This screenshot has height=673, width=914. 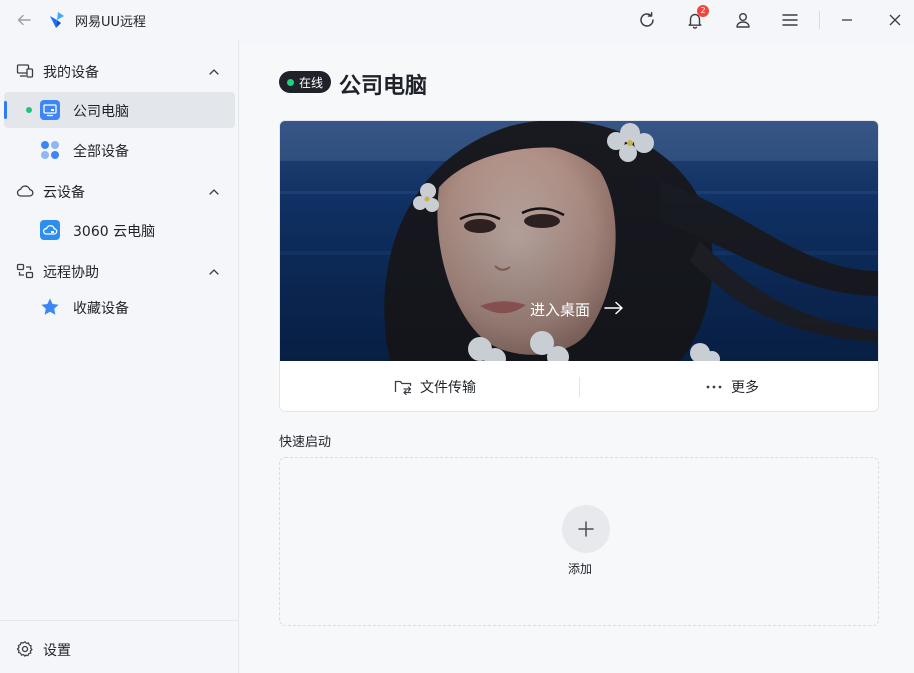 What do you see at coordinates (57, 651) in the screenshot?
I see `settings-label: 设置` at bounding box center [57, 651].